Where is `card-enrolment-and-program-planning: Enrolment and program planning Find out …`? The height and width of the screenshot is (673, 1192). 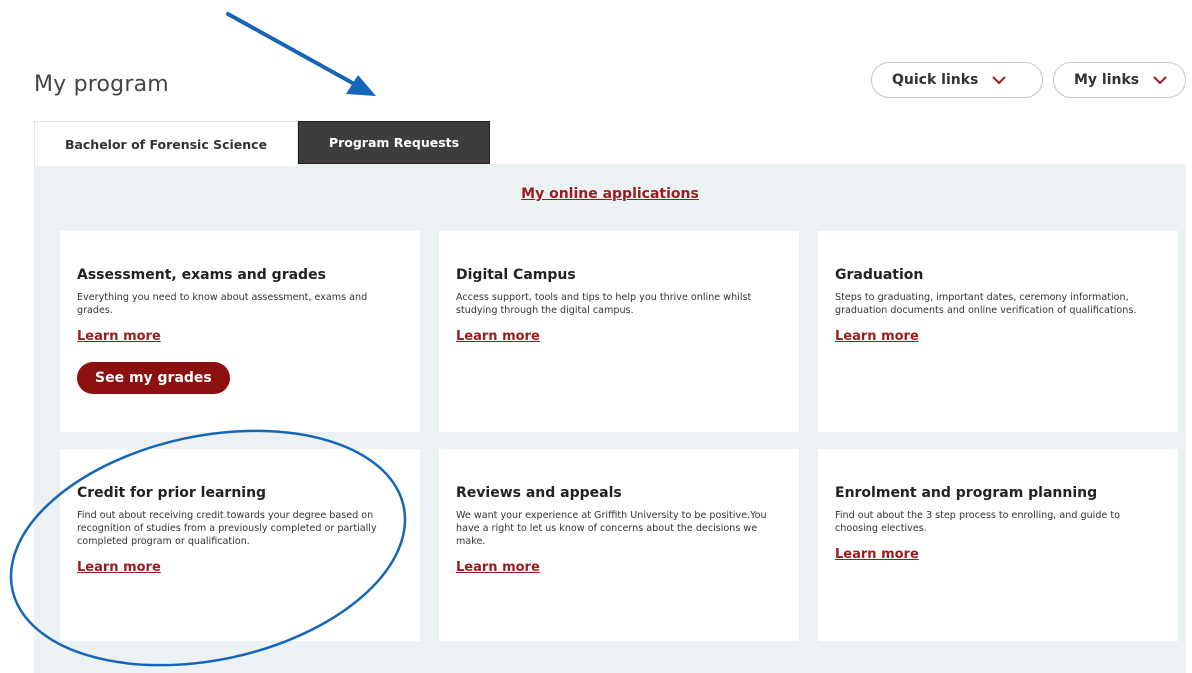
card-enrolment-and-program-planning: Enrolment and program planning Find out … is located at coordinates (998, 545).